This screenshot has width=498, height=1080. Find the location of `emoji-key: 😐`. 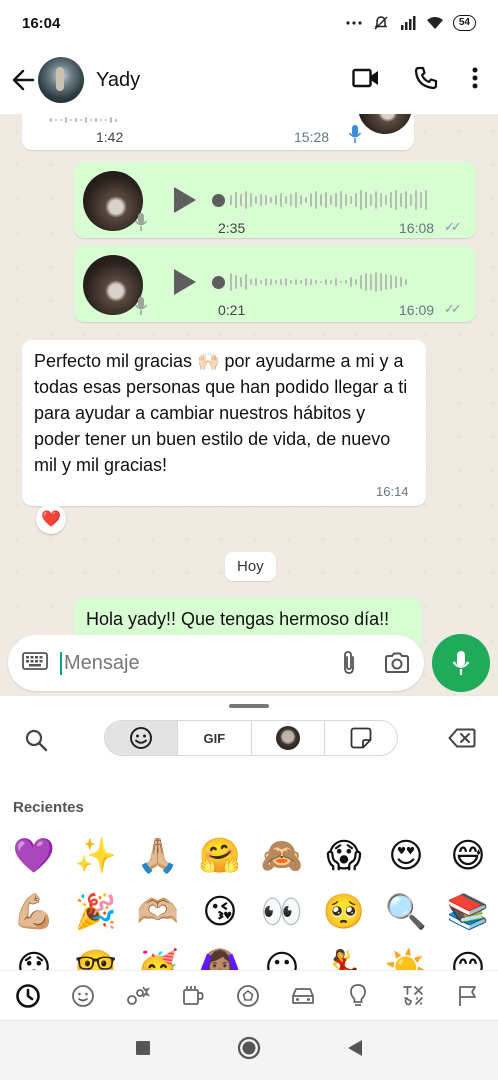

emoji-key: 😐 is located at coordinates (282, 955).